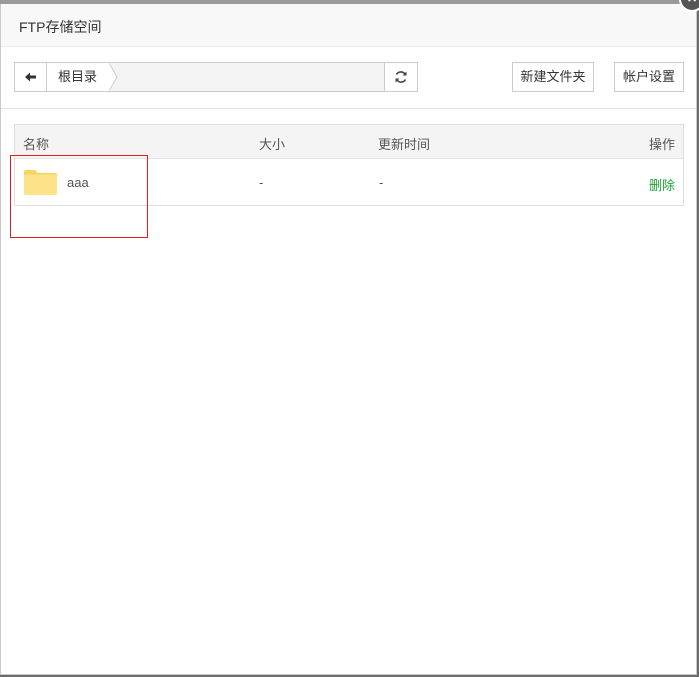  I want to click on table-header: 名称 大小 更新时间 操作, so click(349, 142).